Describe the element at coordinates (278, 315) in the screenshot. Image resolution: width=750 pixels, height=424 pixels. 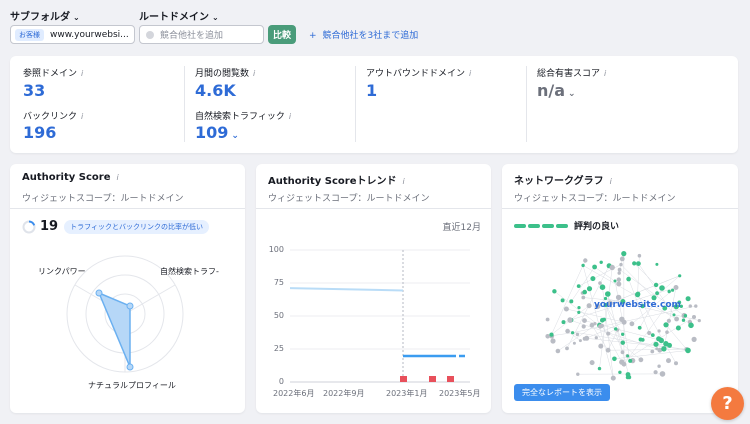
I see `y-tick-label: 50` at that location.